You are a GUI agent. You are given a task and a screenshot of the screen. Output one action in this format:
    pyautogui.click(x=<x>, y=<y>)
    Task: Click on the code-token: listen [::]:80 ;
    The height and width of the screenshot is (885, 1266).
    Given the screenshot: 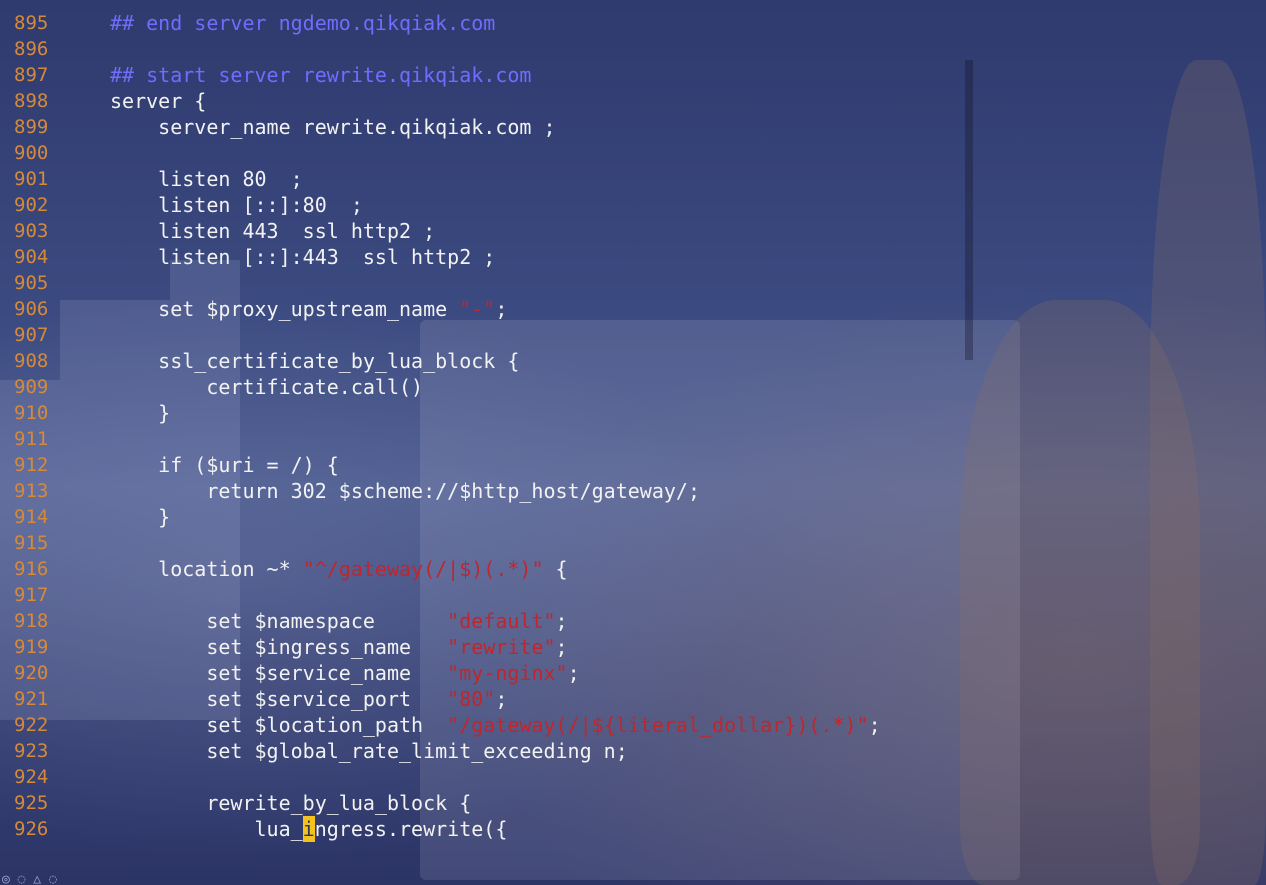 What is the action you would take?
    pyautogui.click(x=260, y=205)
    